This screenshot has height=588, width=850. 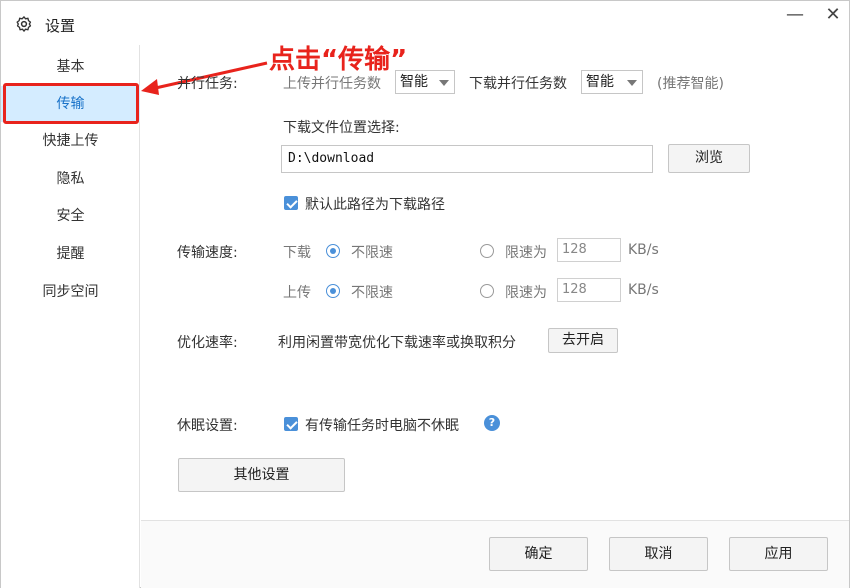 What do you see at coordinates (643, 250) in the screenshot?
I see `download-unit-label: KB/s` at bounding box center [643, 250].